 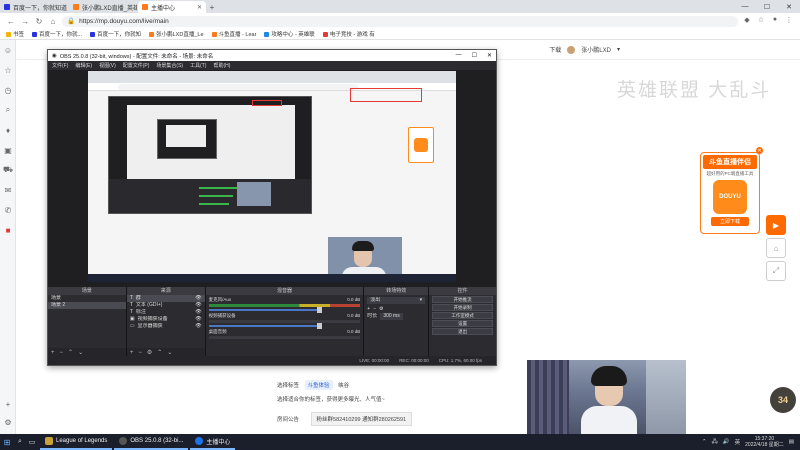 What do you see at coordinates (462, 323) in the screenshot?
I see `settings-button: 设置` at bounding box center [462, 323].